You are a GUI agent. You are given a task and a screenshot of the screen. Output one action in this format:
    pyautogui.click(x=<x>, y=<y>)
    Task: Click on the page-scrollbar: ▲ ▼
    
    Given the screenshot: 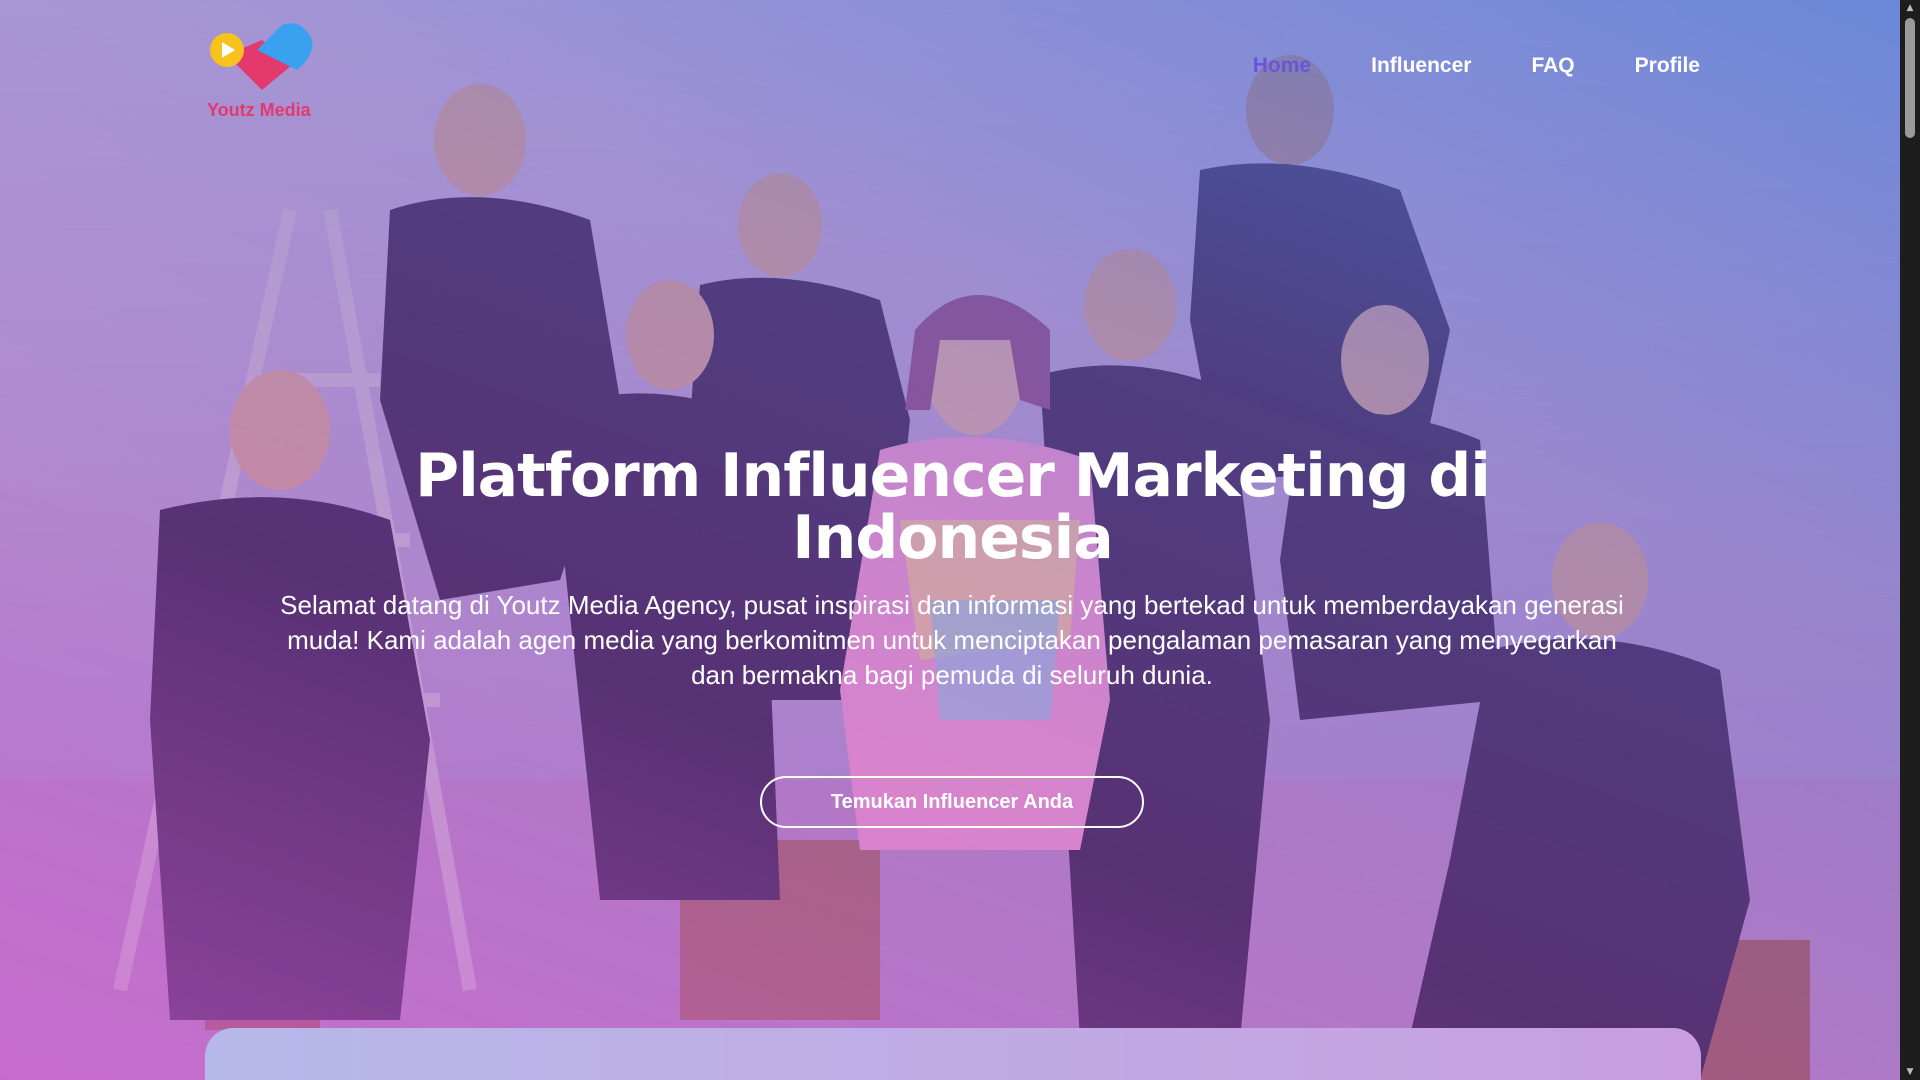 What is the action you would take?
    pyautogui.click(x=1910, y=540)
    